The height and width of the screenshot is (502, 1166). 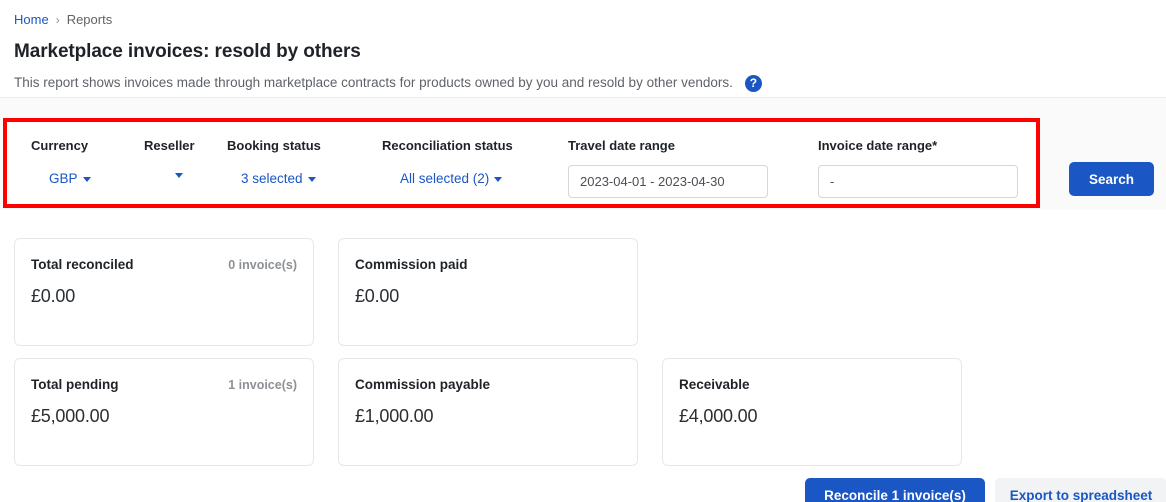 I want to click on filter-booking-status-value: 3 selected, so click(x=272, y=178).